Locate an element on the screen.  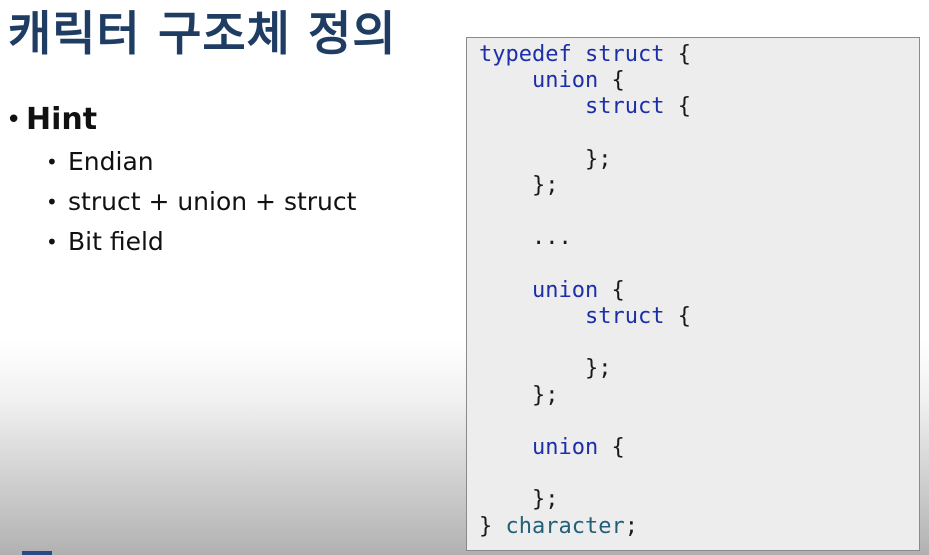
hint-sub-item-endian: • Endian is located at coordinates (201, 162).